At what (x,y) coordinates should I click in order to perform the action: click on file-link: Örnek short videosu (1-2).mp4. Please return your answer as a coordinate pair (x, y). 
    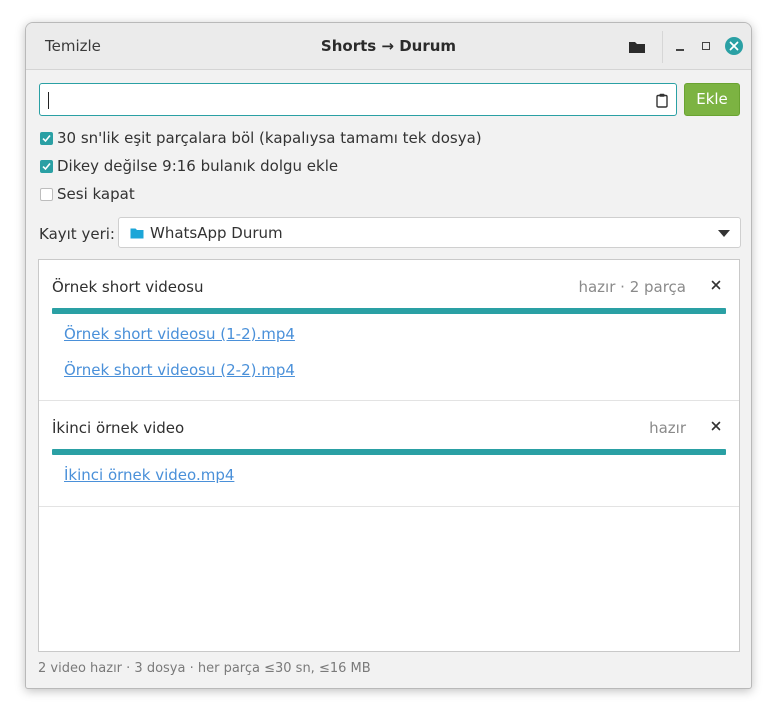
    Looking at the image, I should click on (179, 340).